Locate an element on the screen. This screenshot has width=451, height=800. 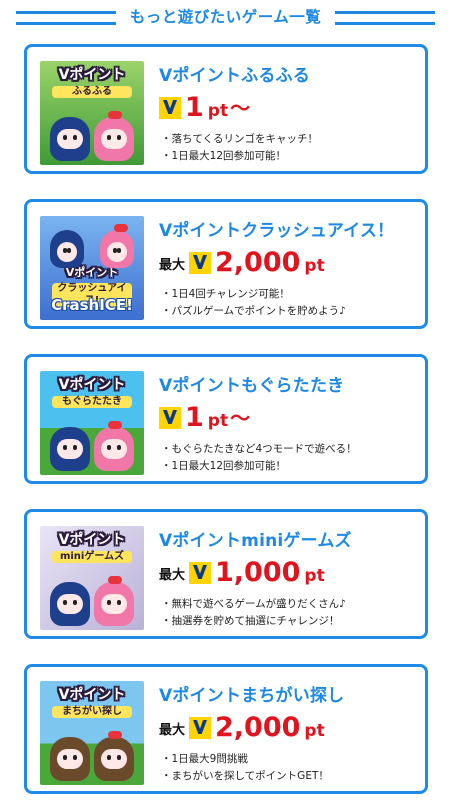
list-item: 1日4回チャレンジ可能！ is located at coordinates (253, 294).